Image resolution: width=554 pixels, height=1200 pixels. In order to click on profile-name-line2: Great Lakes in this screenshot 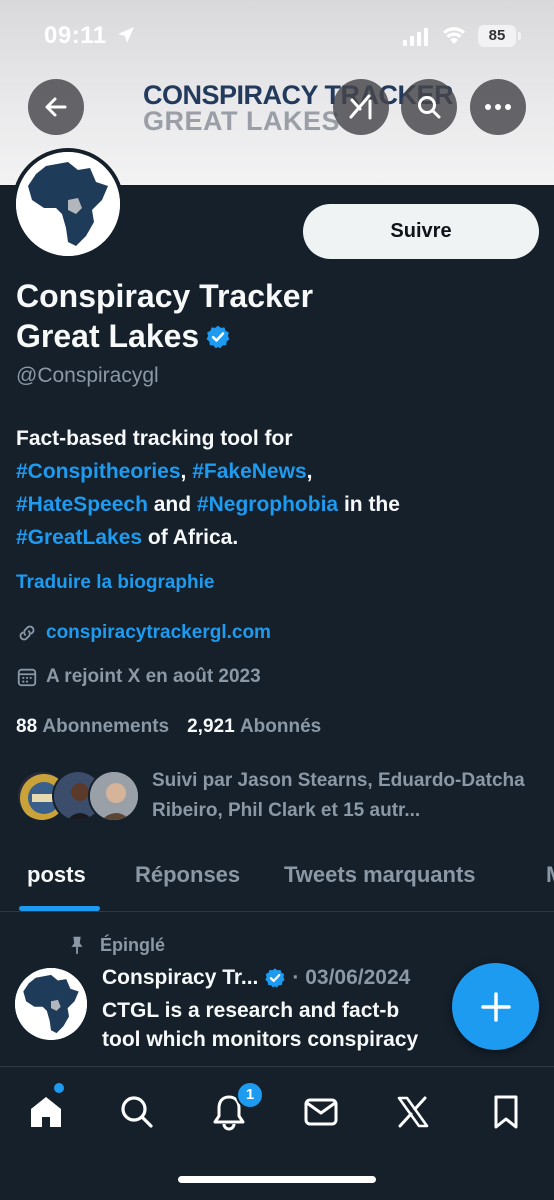, I will do `click(108, 336)`.